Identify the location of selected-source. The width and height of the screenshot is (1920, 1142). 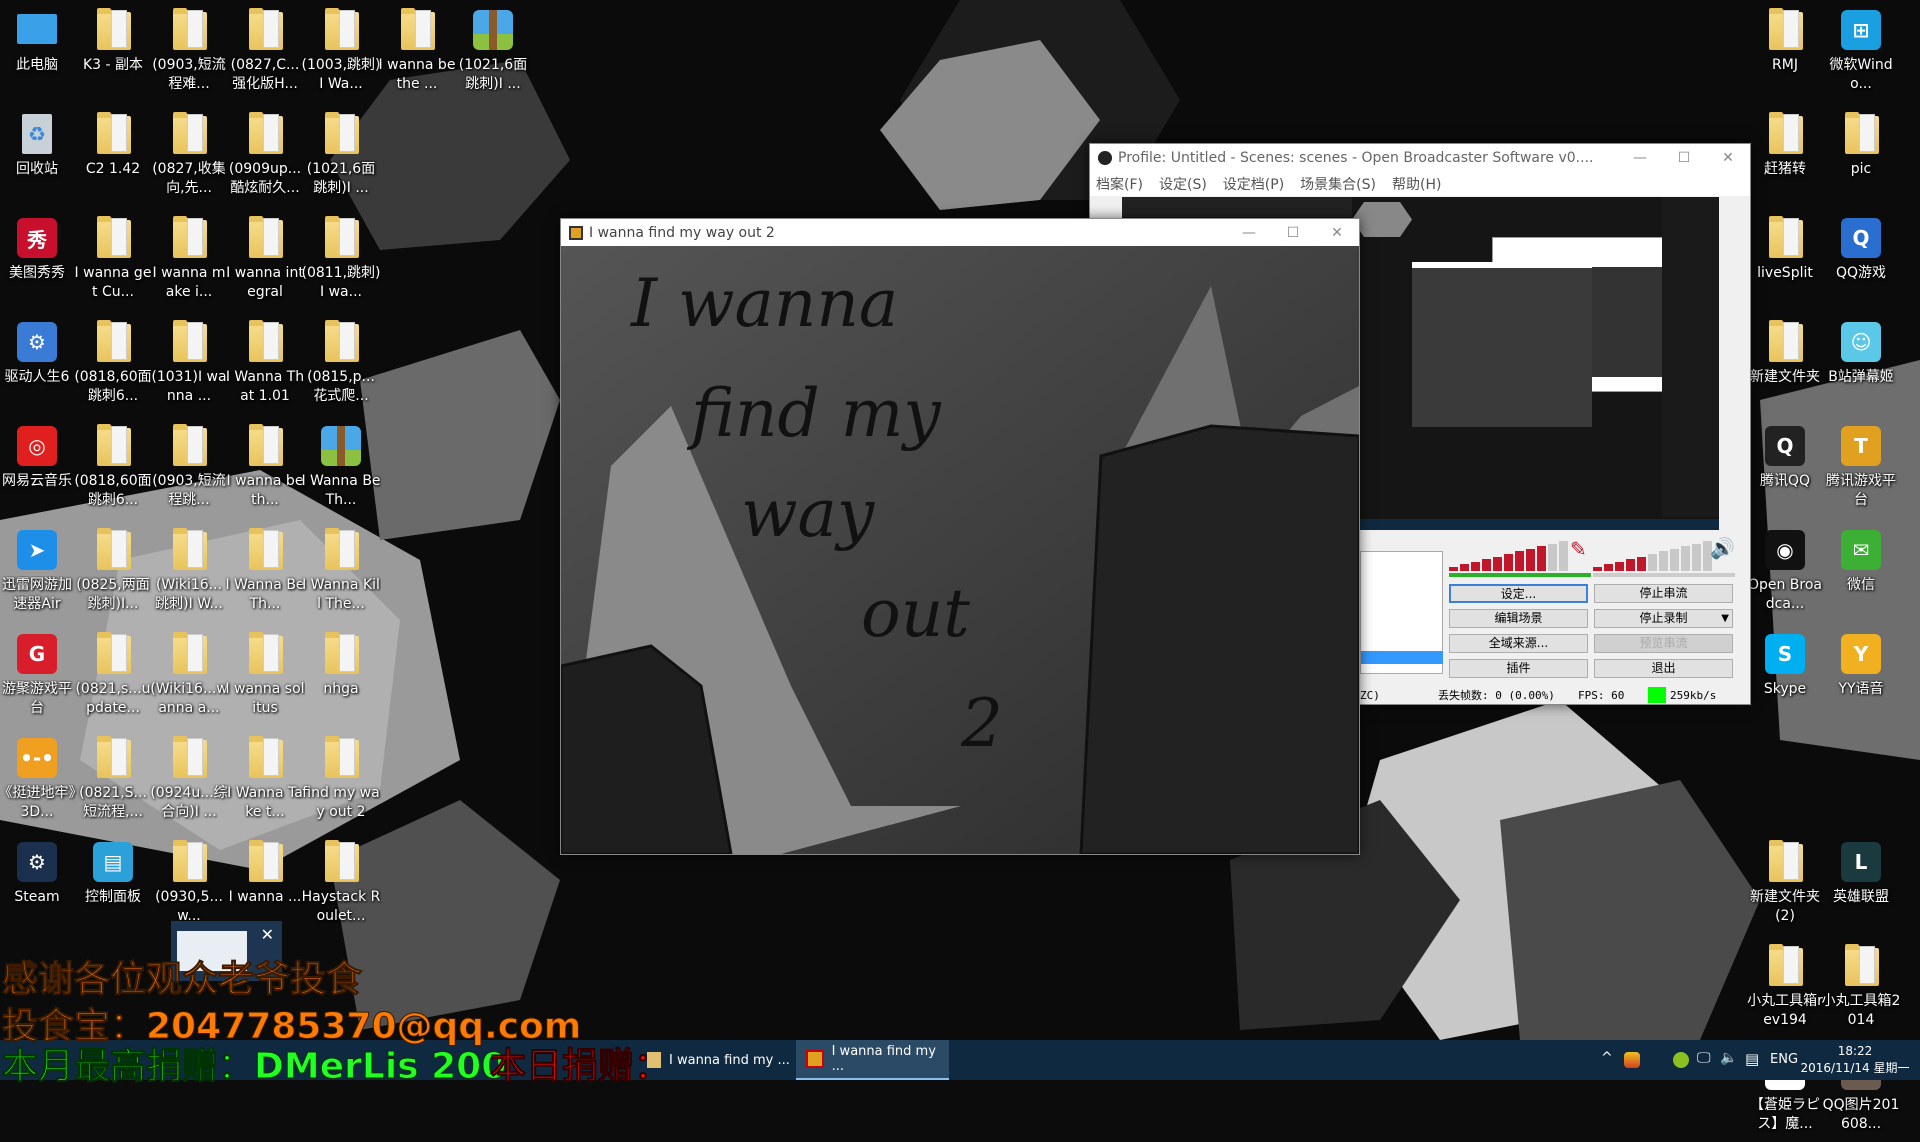
(1402, 657).